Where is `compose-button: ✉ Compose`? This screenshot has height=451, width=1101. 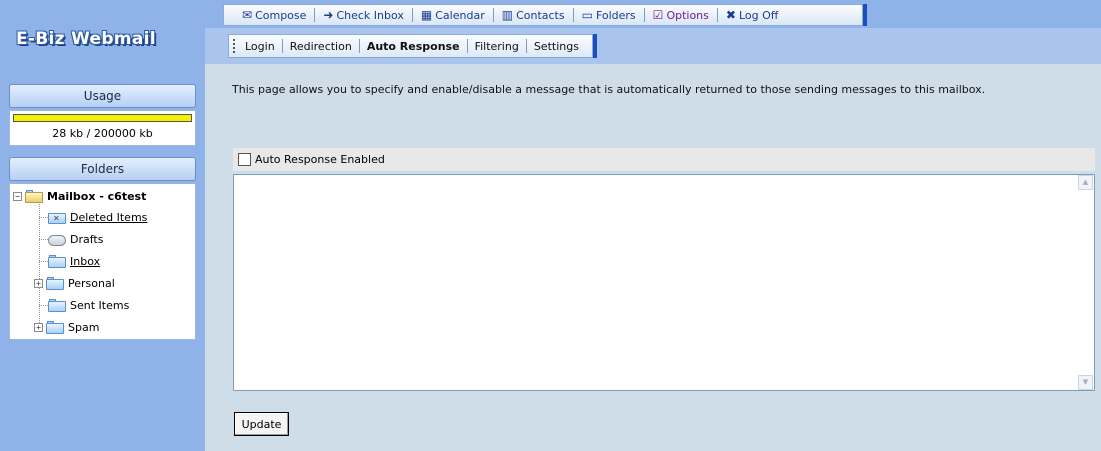 compose-button: ✉ Compose is located at coordinates (274, 15).